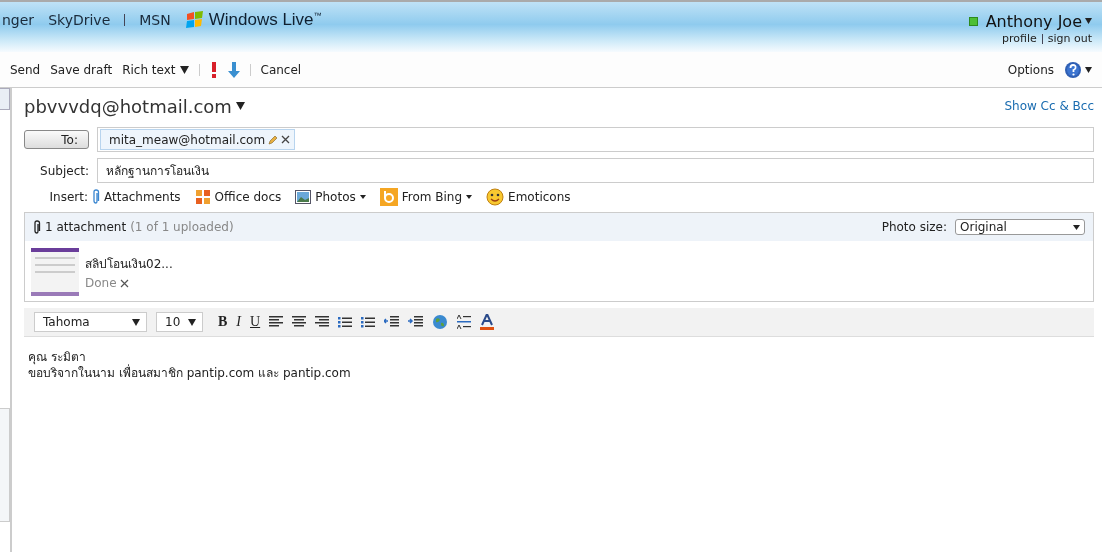 Image resolution: width=1102 pixels, height=552 pixels. Describe the element at coordinates (233, 69) in the screenshot. I see `down-arrow-icon` at that location.